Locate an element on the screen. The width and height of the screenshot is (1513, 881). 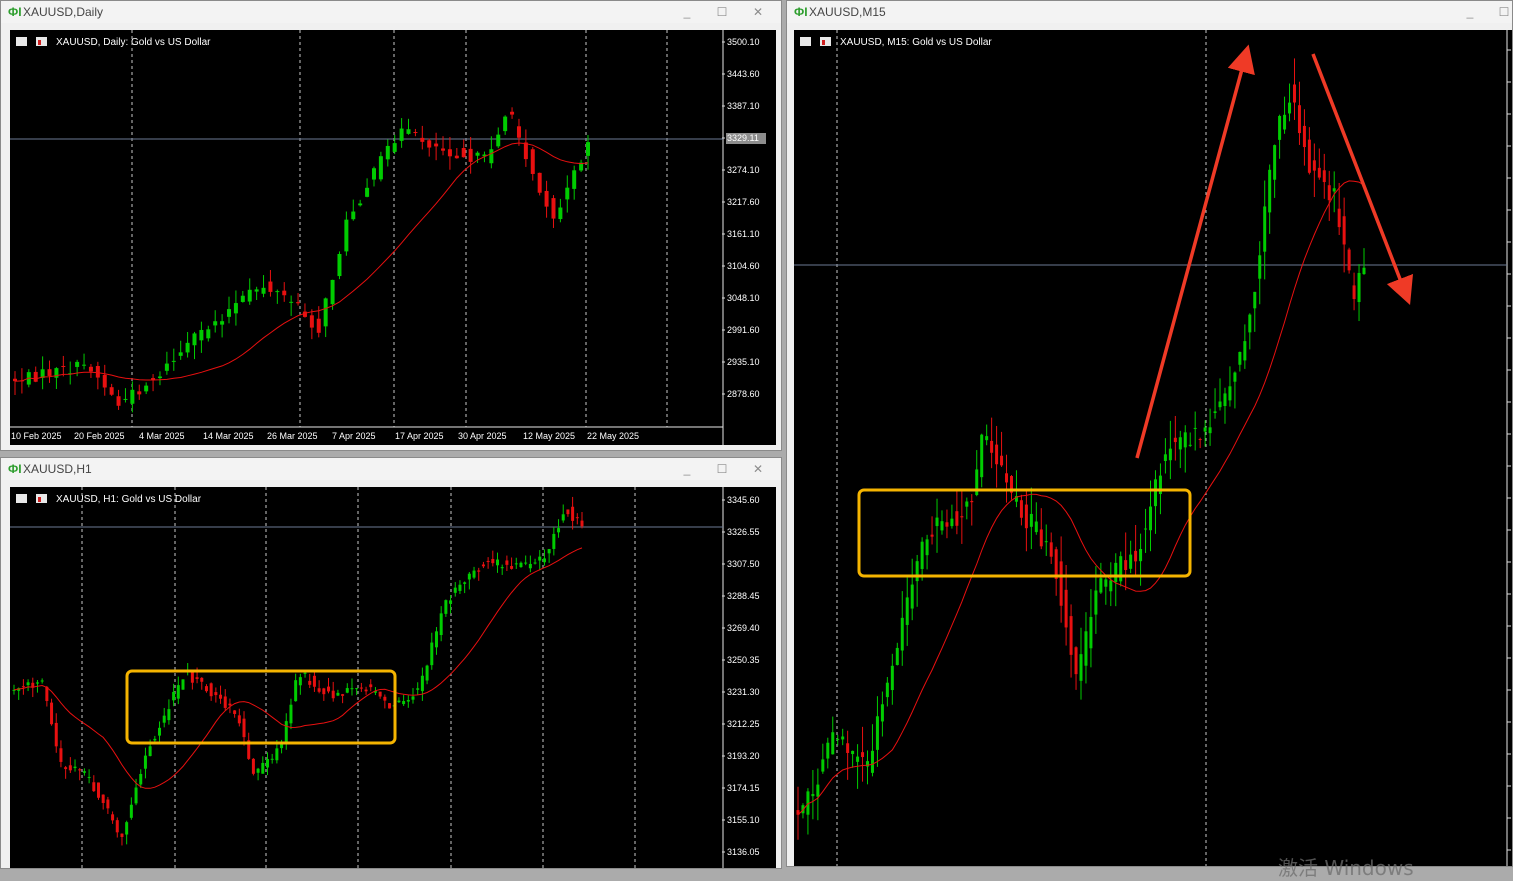
price-axis-label: 2991.60 is located at coordinates (743, 330).